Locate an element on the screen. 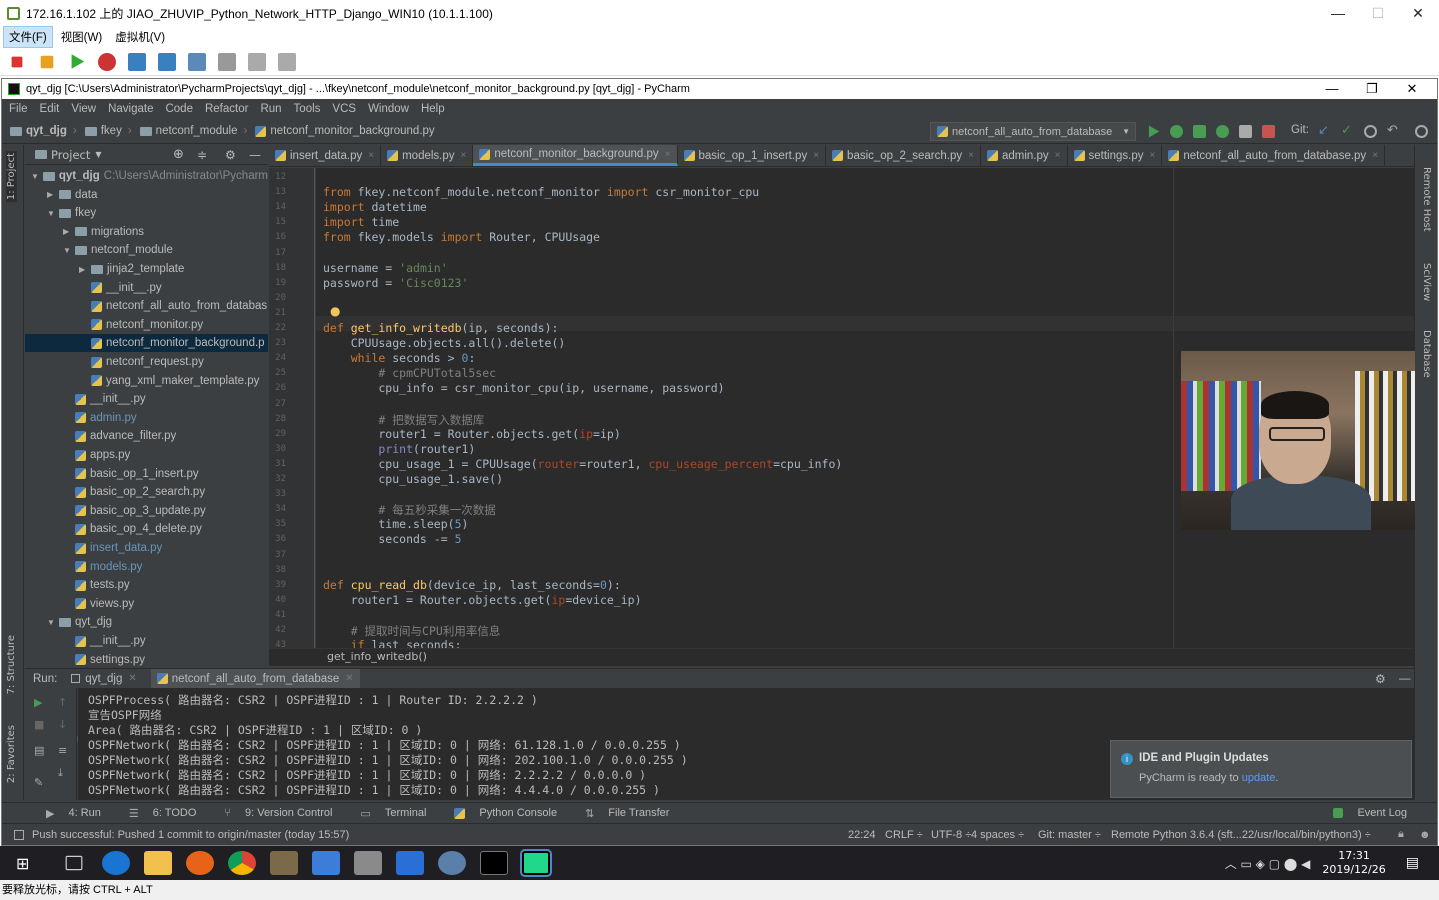  tool-version-control: ⑂ 9: Version Control is located at coordinates (273, 813).